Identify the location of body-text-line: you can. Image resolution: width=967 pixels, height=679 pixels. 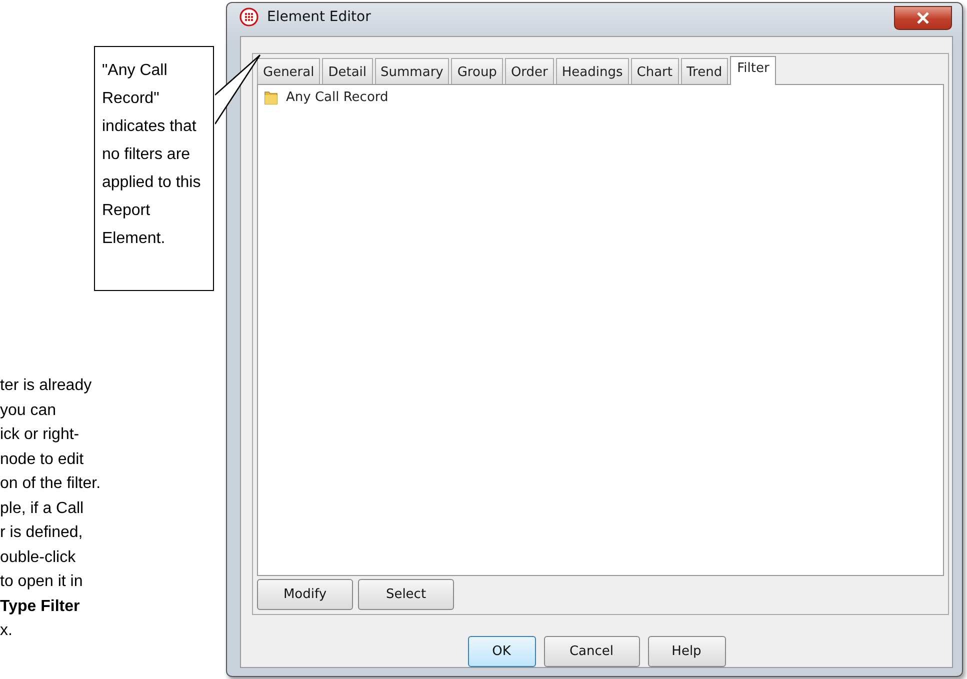
(29, 410).